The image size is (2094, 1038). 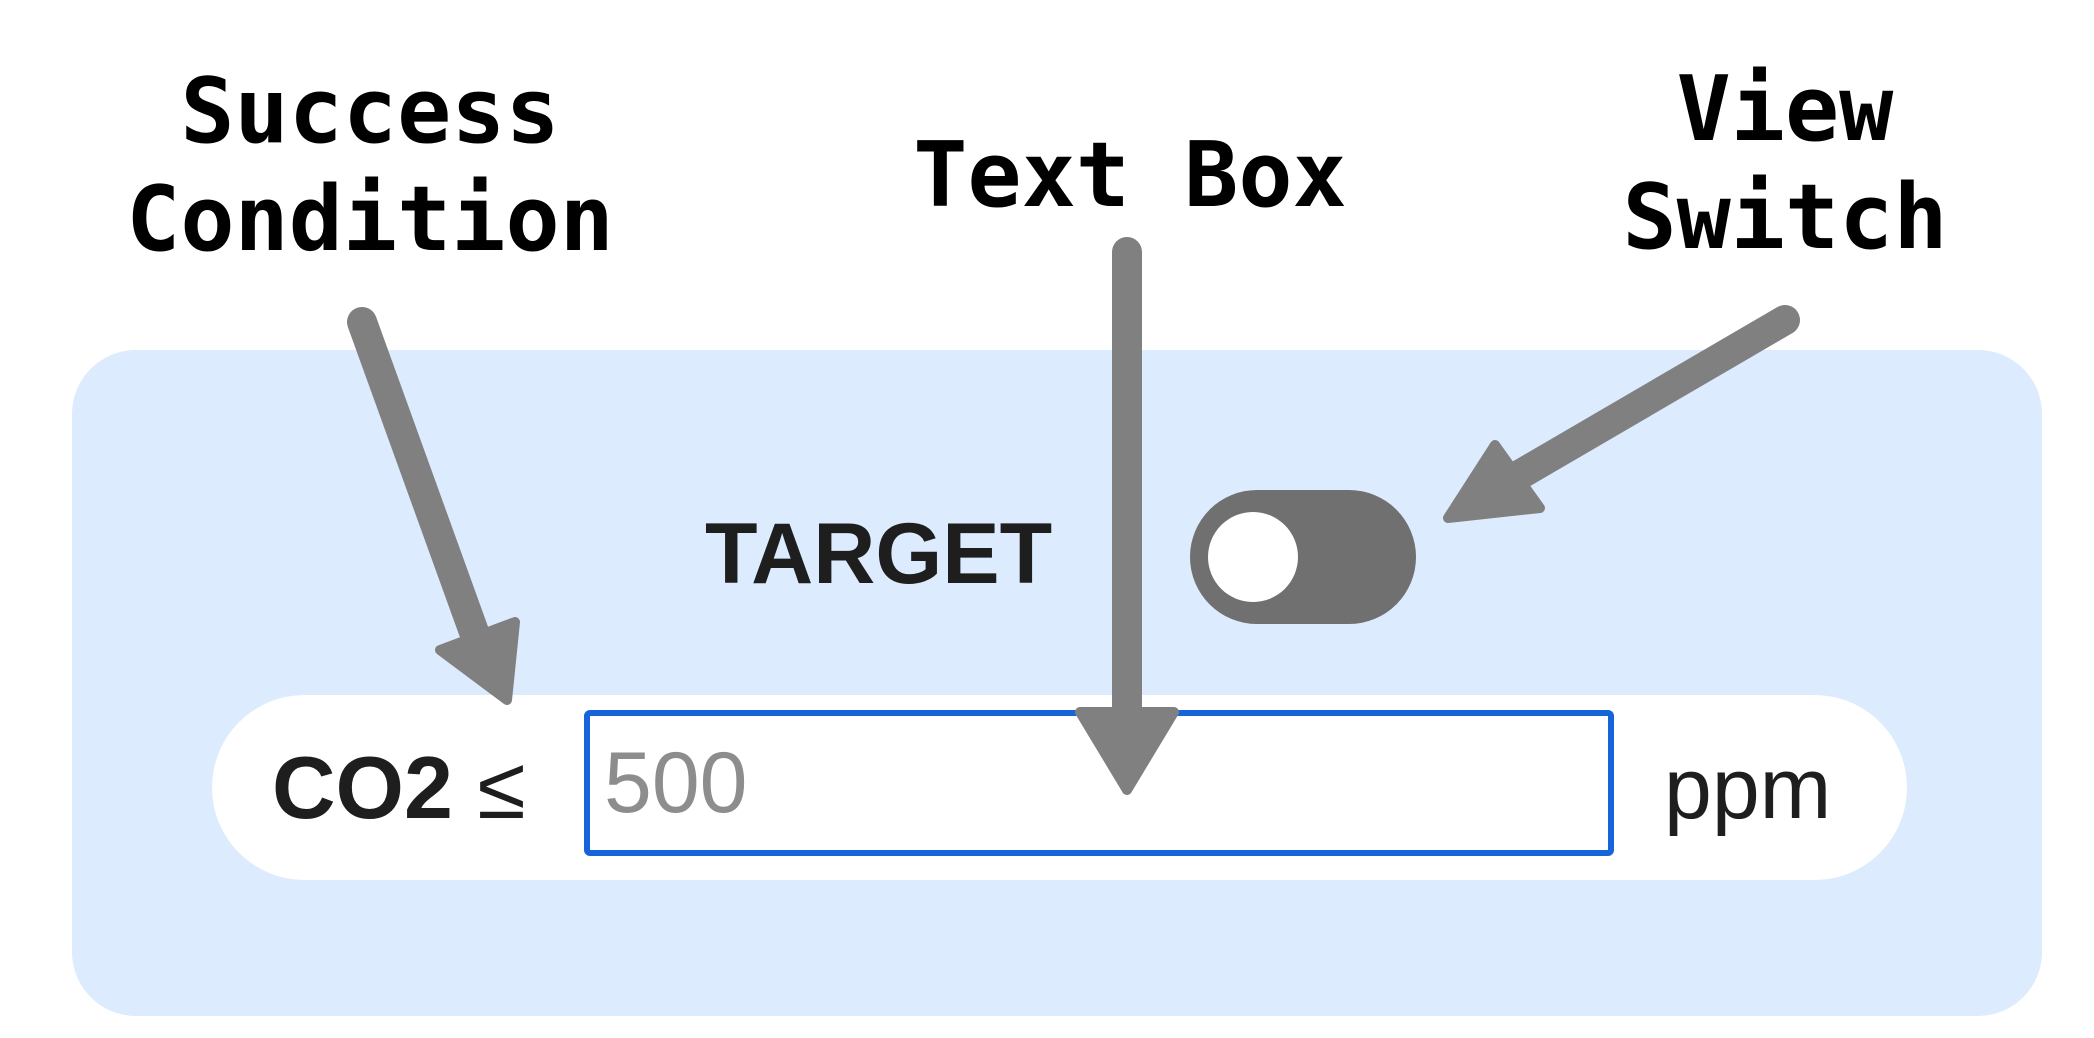 I want to click on target-value-input, so click(x=1099, y=783).